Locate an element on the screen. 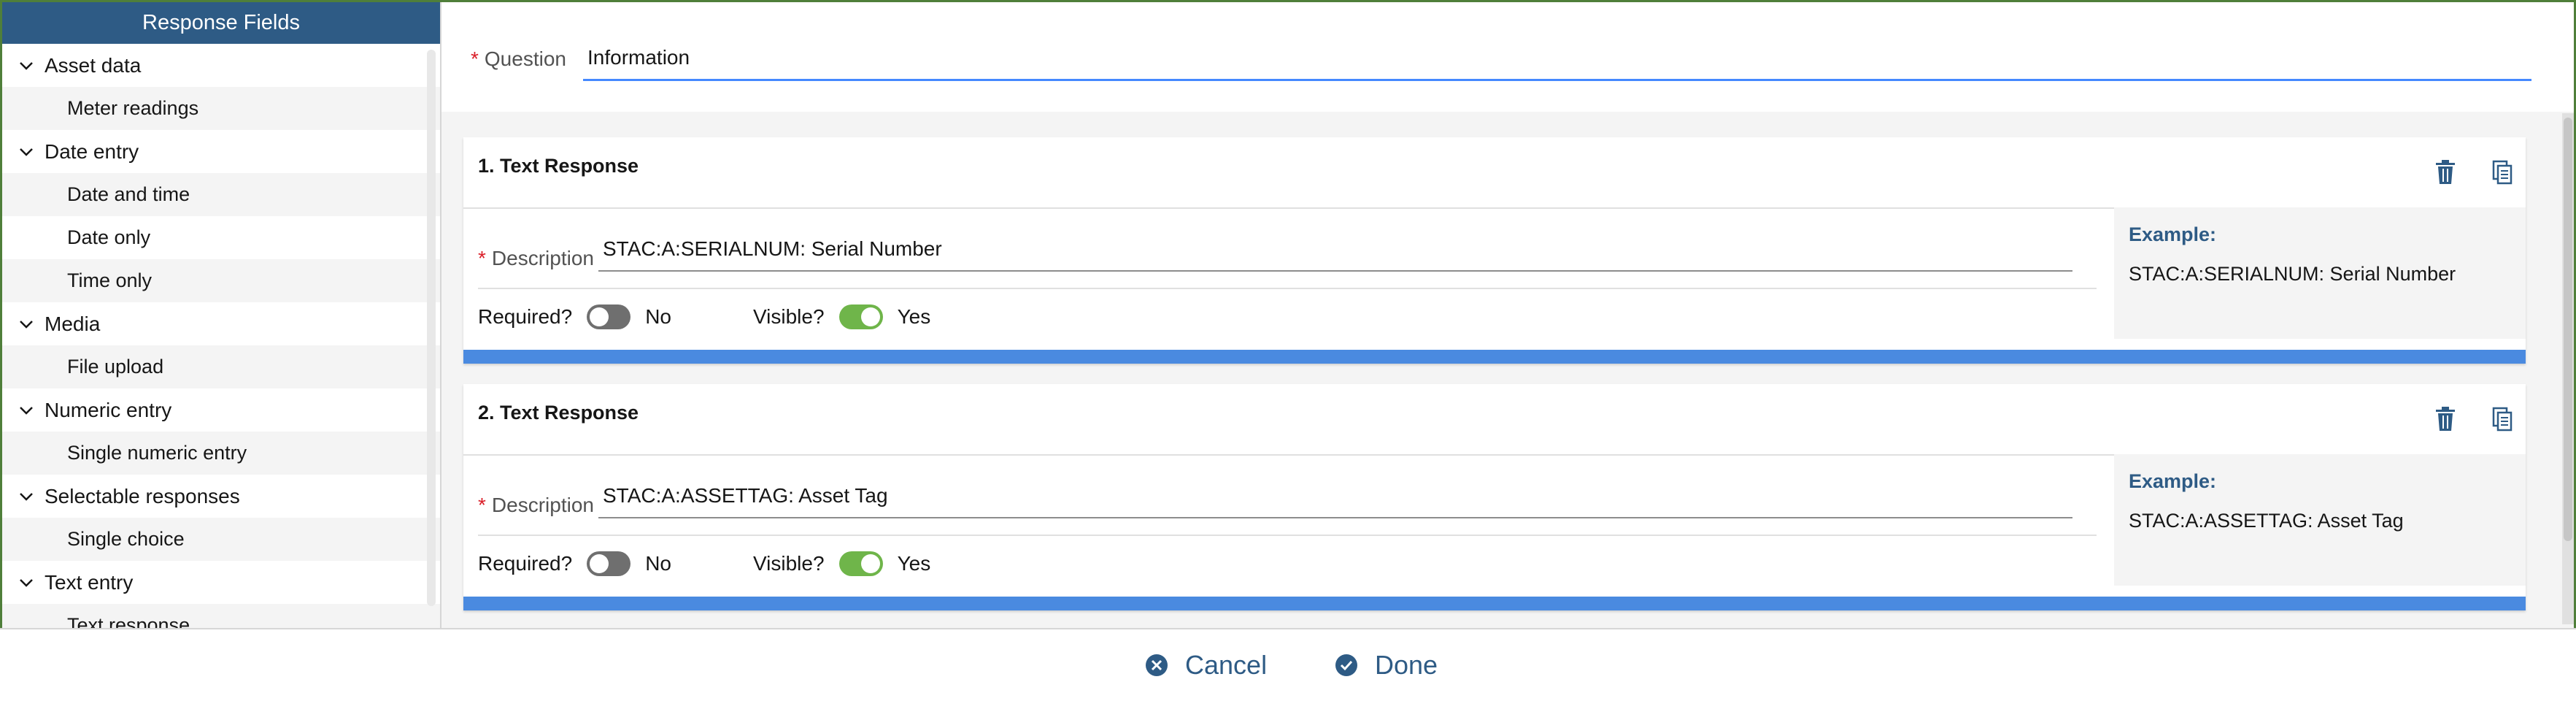  example-panel: Example: STAC:A:ASSETTAG: Asset Tag is located at coordinates (2320, 520).